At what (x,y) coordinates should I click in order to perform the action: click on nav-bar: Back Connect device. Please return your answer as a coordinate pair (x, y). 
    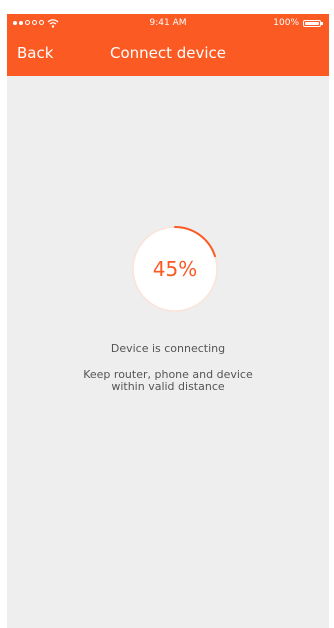
    Looking at the image, I should click on (168, 56).